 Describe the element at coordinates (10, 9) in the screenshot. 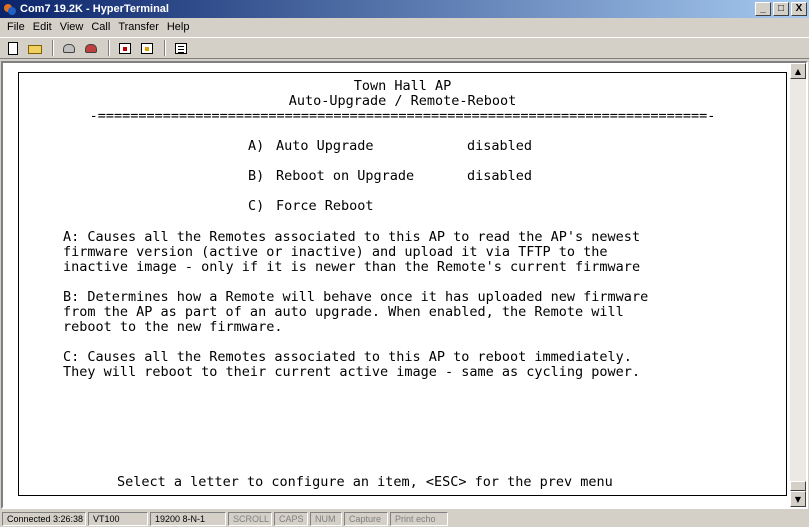

I see `hyperterminal-icon` at that location.